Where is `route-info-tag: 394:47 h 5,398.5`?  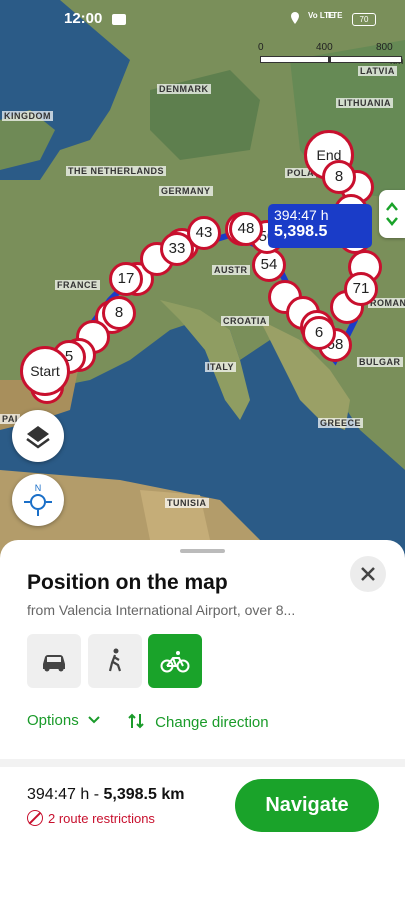
route-info-tag: 394:47 h 5,398.5 is located at coordinates (320, 226).